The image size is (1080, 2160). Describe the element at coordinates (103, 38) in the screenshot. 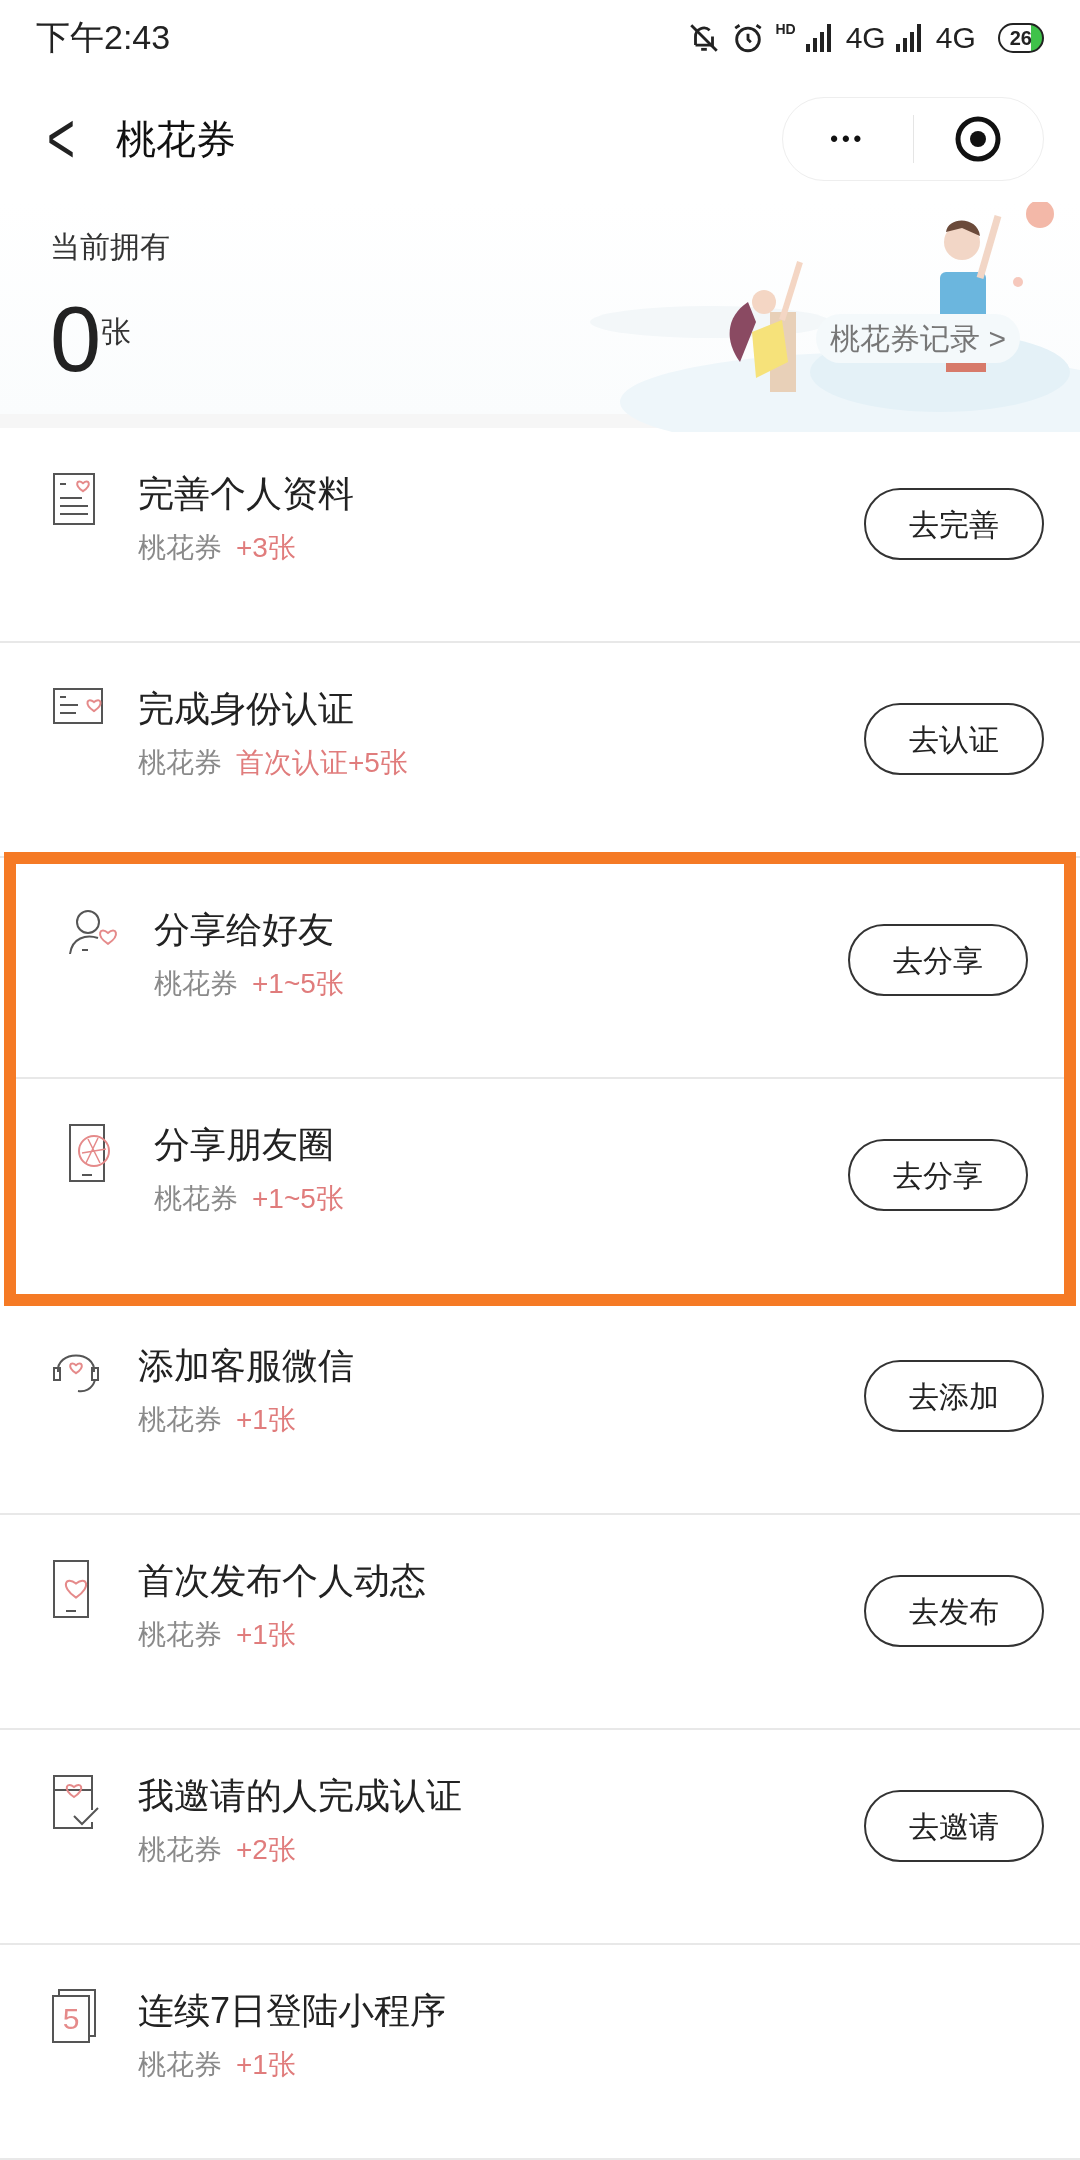

I see `status-time: 下午2:43` at that location.